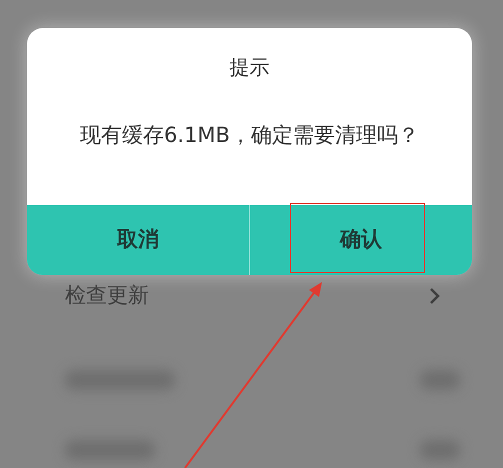  Describe the element at coordinates (107, 296) in the screenshot. I see `menu-item-label: 检查更新` at that location.